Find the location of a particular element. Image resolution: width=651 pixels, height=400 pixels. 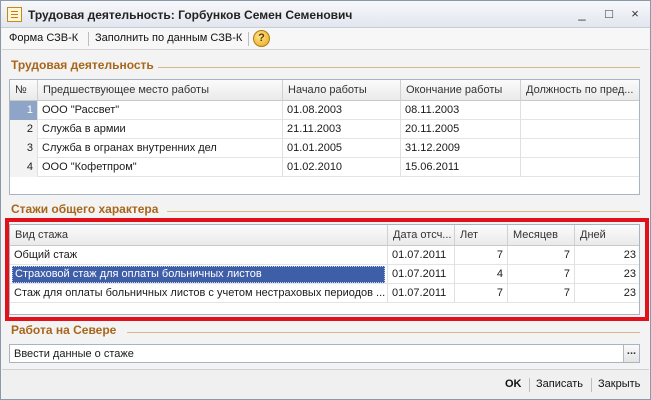

work-place-cell: ООО "Рассвет" is located at coordinates (160, 110).